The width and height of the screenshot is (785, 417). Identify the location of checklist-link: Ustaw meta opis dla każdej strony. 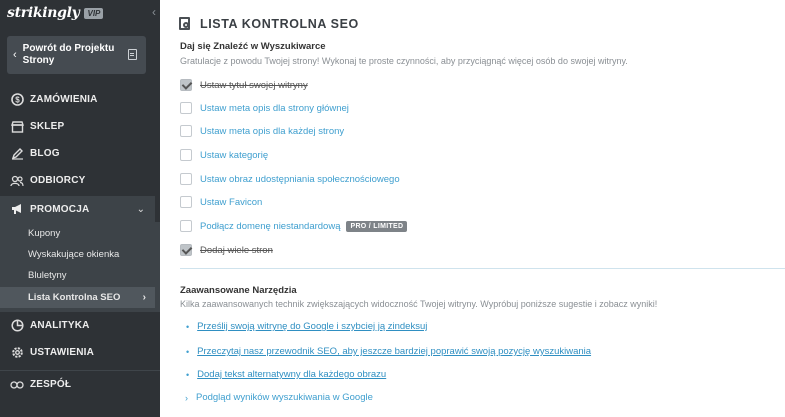
(272, 131).